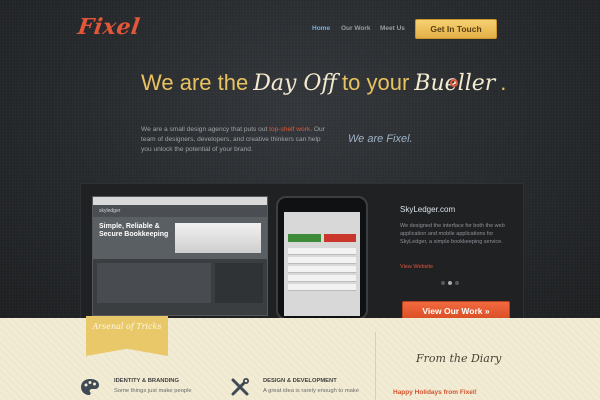 The image size is (600, 400). Describe the element at coordinates (180, 201) in the screenshot. I see `browser-bar` at that location.